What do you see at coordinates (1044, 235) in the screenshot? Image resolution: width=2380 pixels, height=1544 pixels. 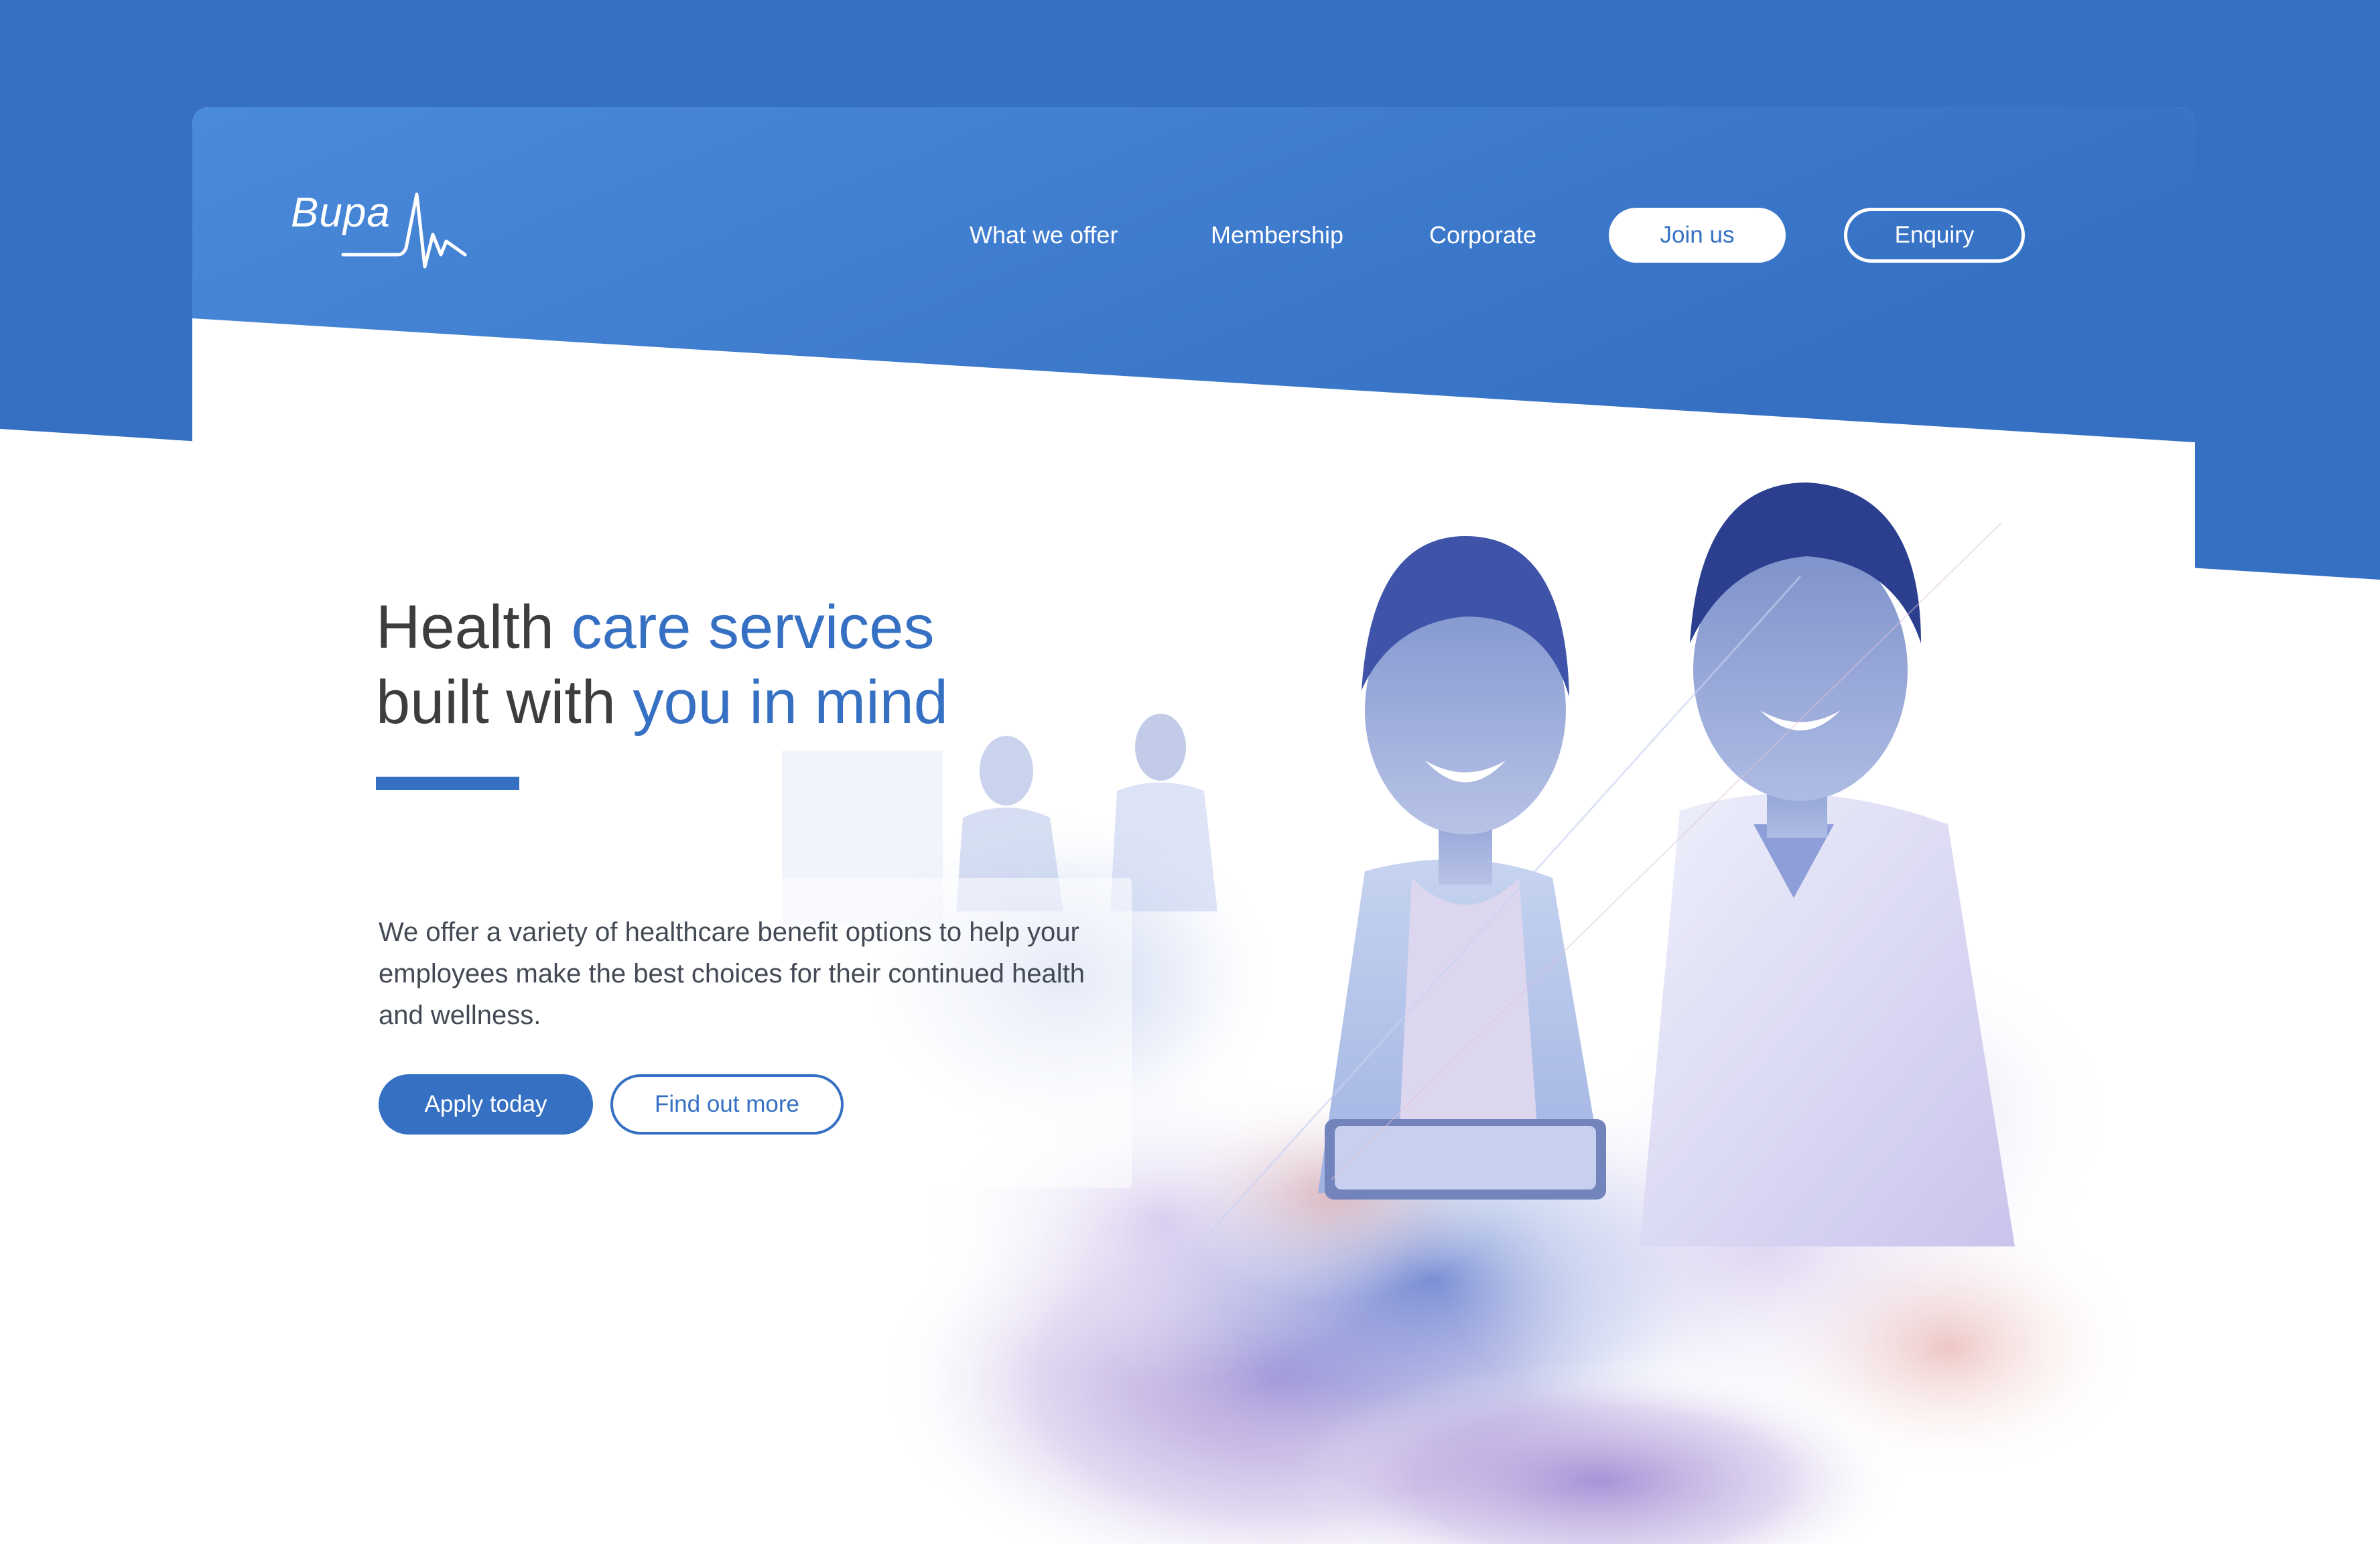 I see `nav-what-we-offer: What we offer` at bounding box center [1044, 235].